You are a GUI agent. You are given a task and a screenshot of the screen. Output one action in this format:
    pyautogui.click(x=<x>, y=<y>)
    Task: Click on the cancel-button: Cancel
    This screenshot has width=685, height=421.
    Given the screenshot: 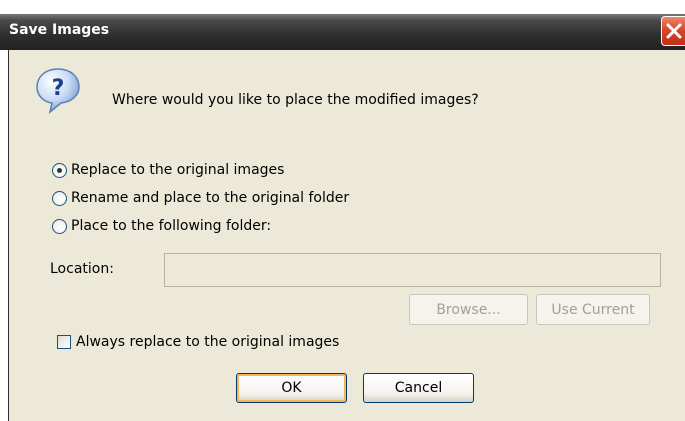 What is the action you would take?
    pyautogui.click(x=418, y=388)
    